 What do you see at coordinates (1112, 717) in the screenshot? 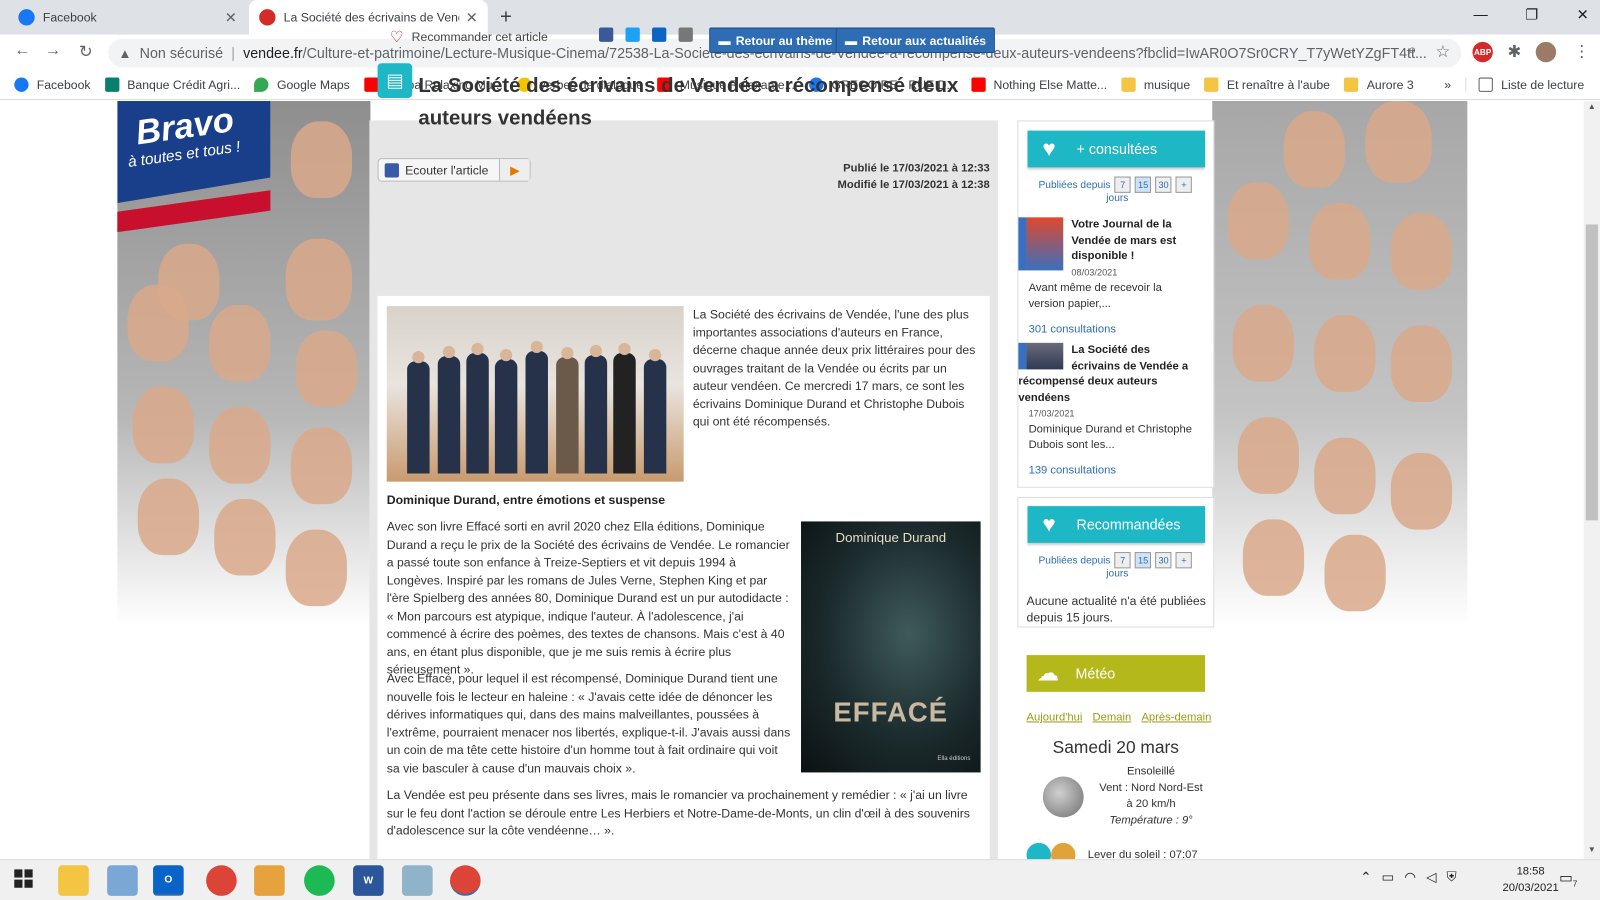
I see `tab-tomorrow: Demain` at bounding box center [1112, 717].